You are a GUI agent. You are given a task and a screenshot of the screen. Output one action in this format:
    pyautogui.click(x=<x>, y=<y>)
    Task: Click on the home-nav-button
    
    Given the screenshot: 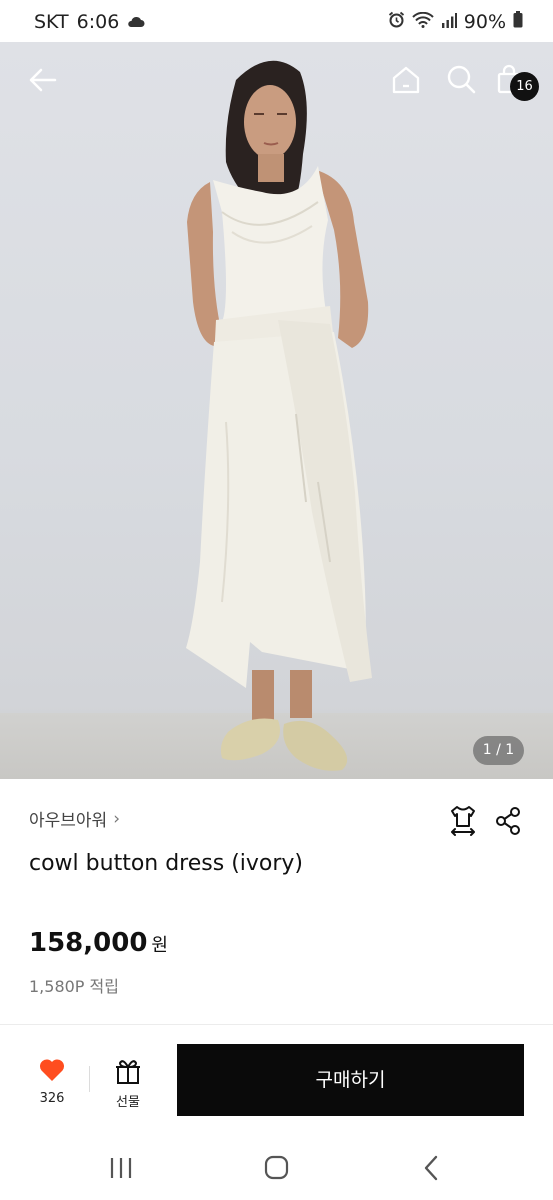 What is the action you would take?
    pyautogui.click(x=276, y=1168)
    